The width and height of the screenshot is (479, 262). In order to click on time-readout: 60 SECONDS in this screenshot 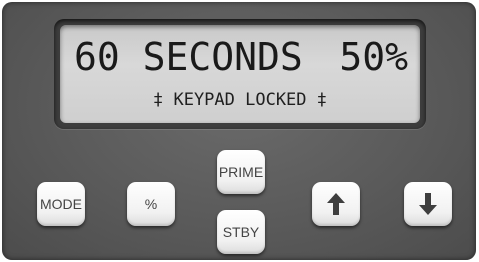, I will do `click(188, 57)`.